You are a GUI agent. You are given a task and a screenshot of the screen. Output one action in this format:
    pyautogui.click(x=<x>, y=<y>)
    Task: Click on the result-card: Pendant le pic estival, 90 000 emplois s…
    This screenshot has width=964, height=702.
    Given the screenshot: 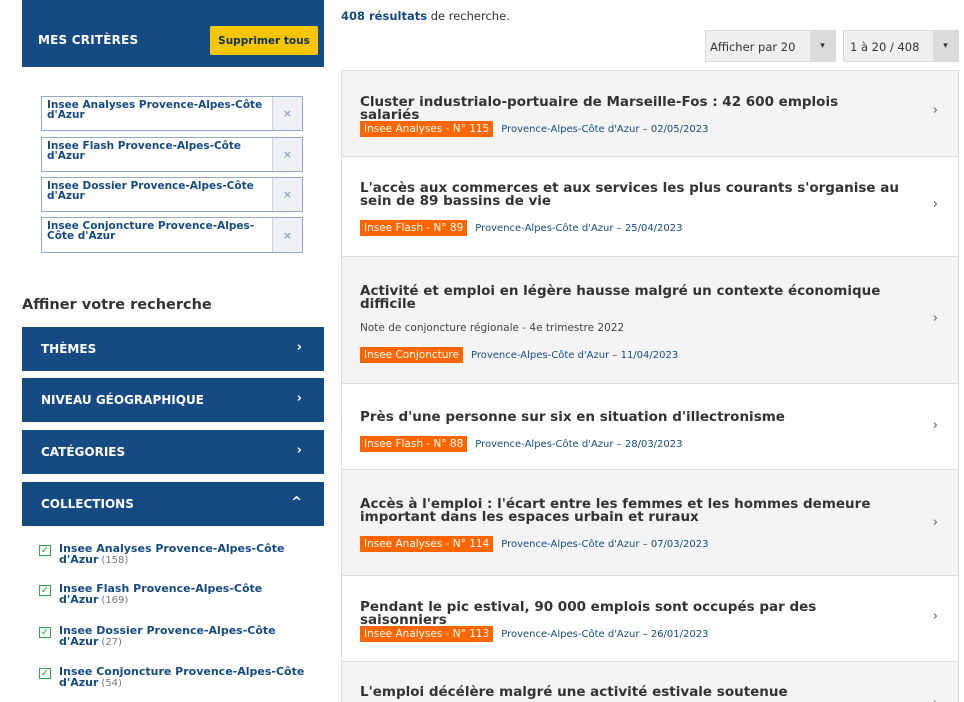 What is the action you would take?
    pyautogui.click(x=650, y=618)
    